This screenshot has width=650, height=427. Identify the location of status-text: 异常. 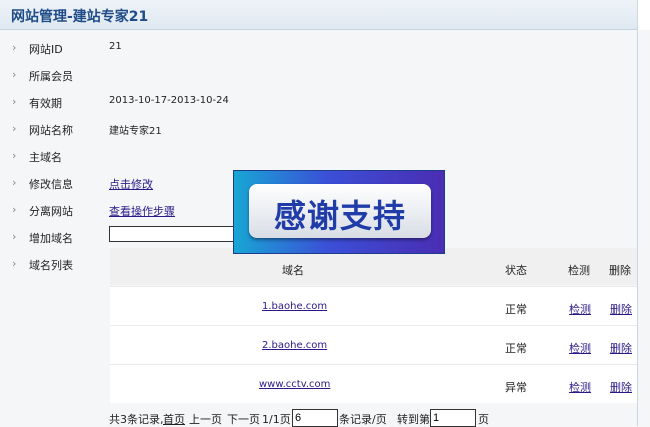
(516, 387).